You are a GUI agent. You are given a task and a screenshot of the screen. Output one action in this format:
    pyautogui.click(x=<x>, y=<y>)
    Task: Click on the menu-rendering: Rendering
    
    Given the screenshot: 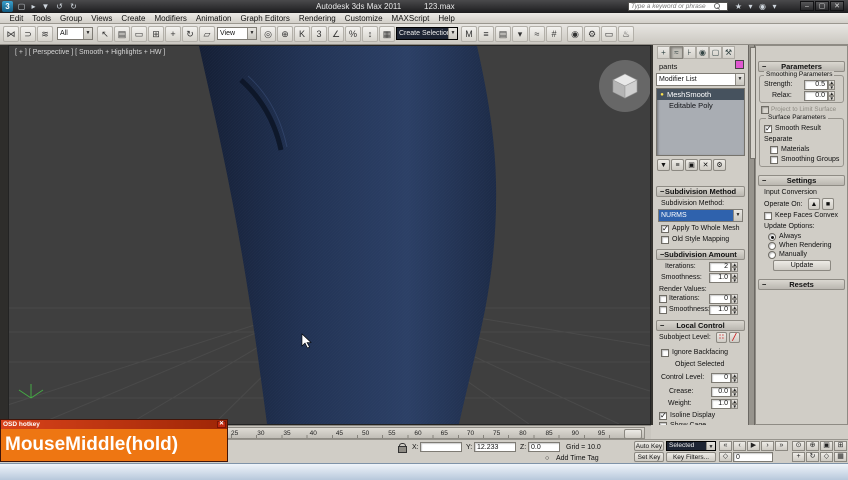 What is the action you would take?
    pyautogui.click(x=317, y=18)
    